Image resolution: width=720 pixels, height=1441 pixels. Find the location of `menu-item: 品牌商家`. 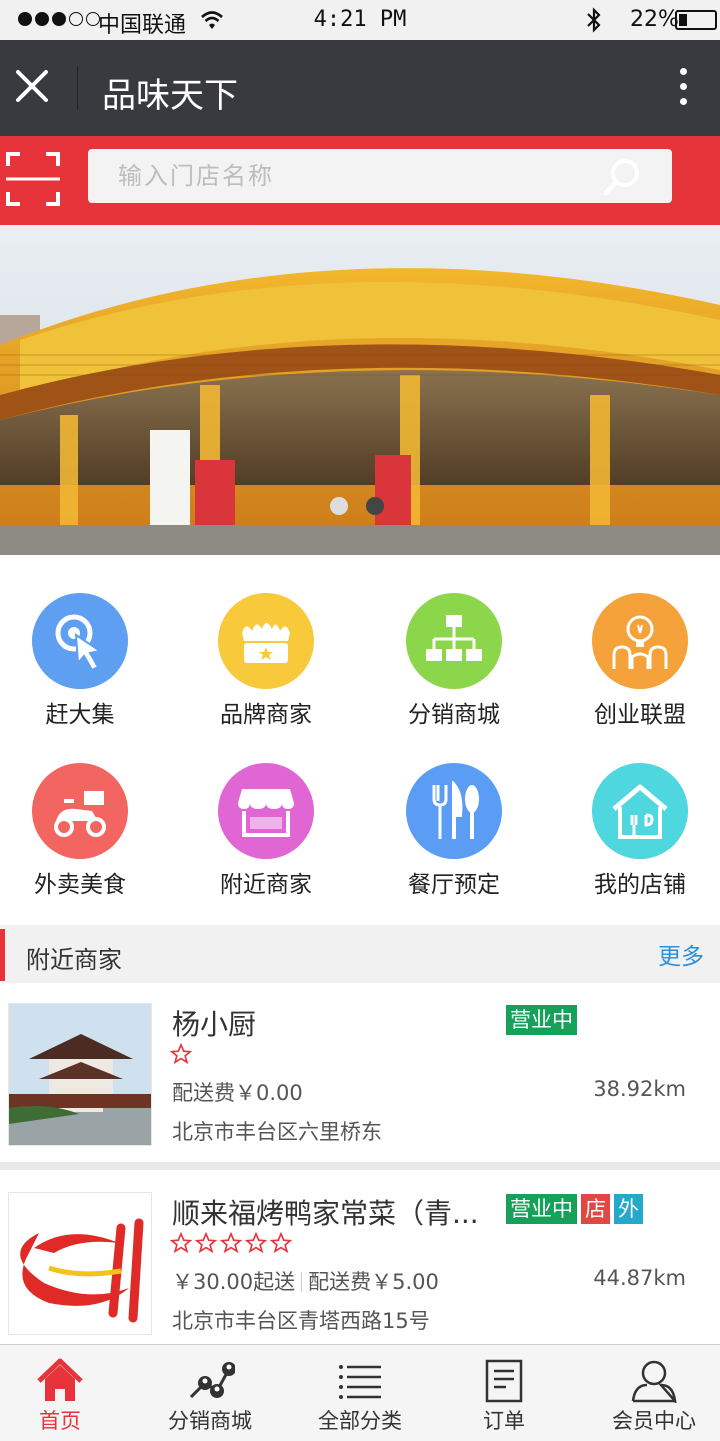

menu-item: 品牌商家 is located at coordinates (266, 660).